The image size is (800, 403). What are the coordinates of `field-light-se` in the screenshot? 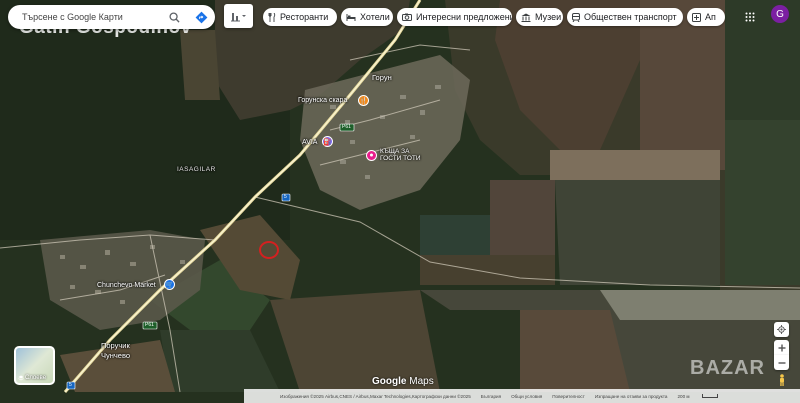 It's located at (700, 305).